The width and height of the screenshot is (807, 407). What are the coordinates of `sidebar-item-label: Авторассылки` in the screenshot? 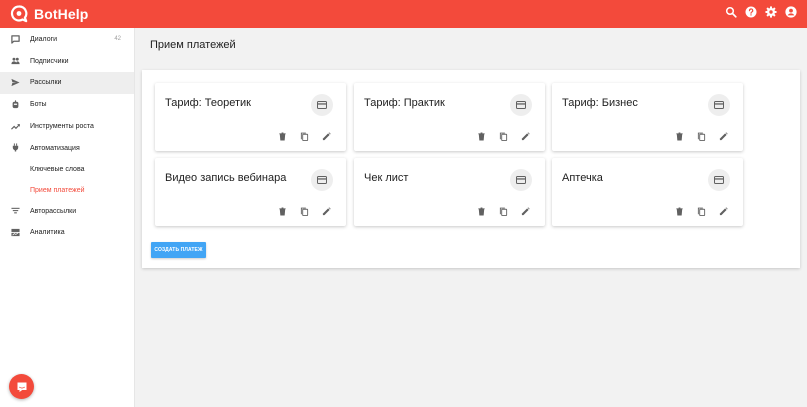 It's located at (53, 211).